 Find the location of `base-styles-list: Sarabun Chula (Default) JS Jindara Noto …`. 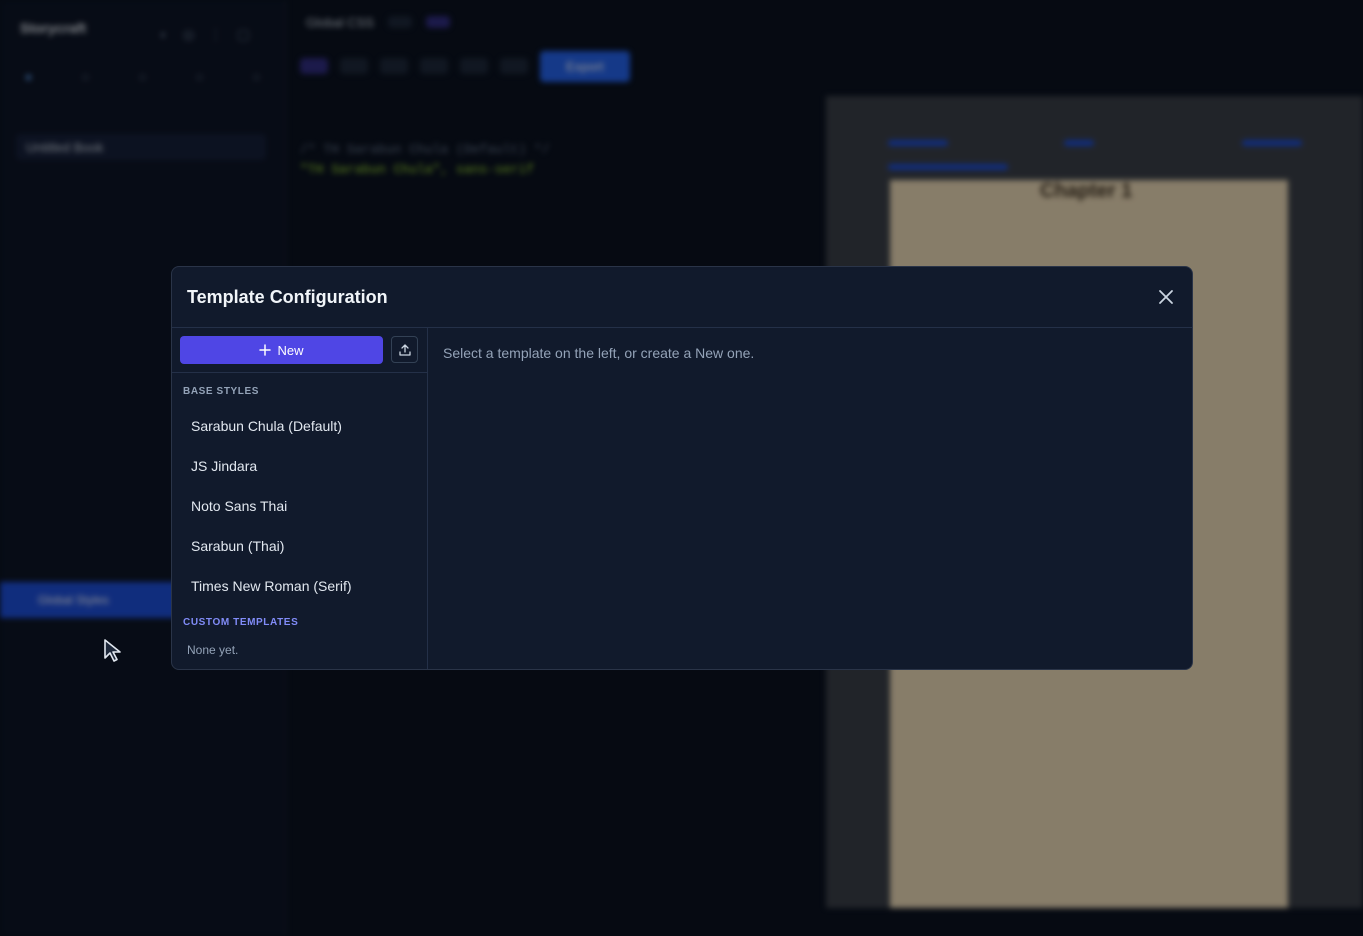

base-styles-list: Sarabun Chula (Default) JS Jindara Noto … is located at coordinates (300, 506).